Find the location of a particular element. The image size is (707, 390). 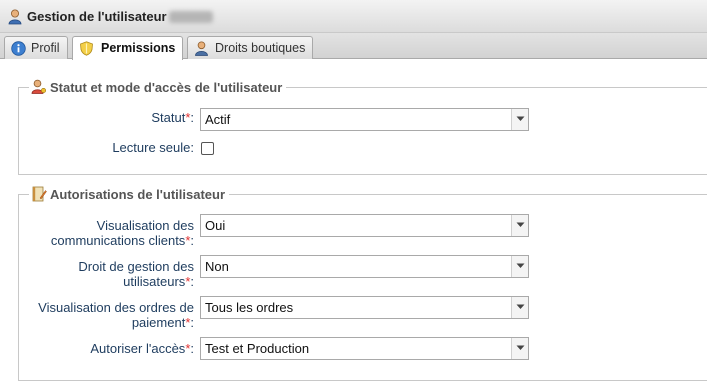

visualisation-ordres-paiement-value: Tous les ordres is located at coordinates (249, 307).